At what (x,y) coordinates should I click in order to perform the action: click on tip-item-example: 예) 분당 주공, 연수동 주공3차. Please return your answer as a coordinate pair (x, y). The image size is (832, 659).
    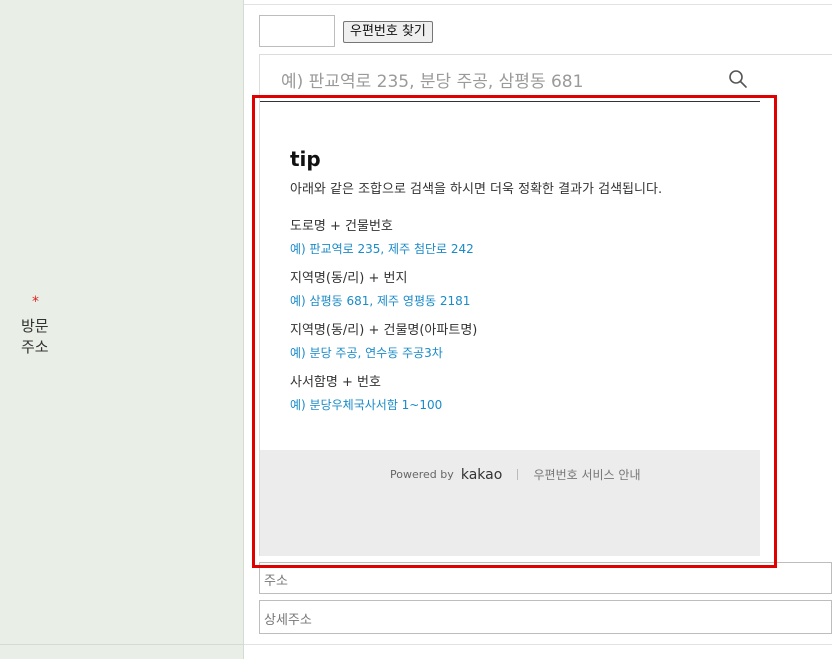
    Looking at the image, I should click on (366, 353).